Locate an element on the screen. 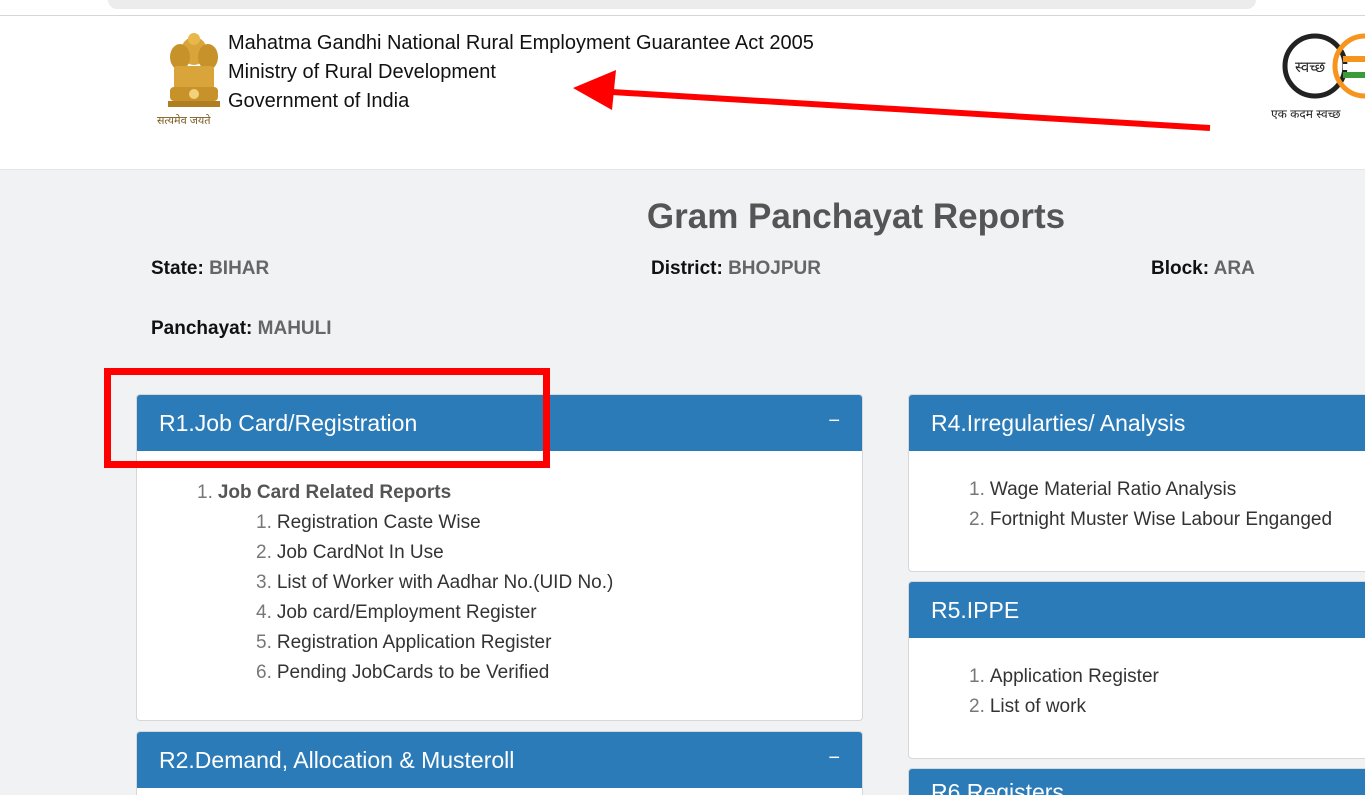  block-value: ARA is located at coordinates (1234, 268).